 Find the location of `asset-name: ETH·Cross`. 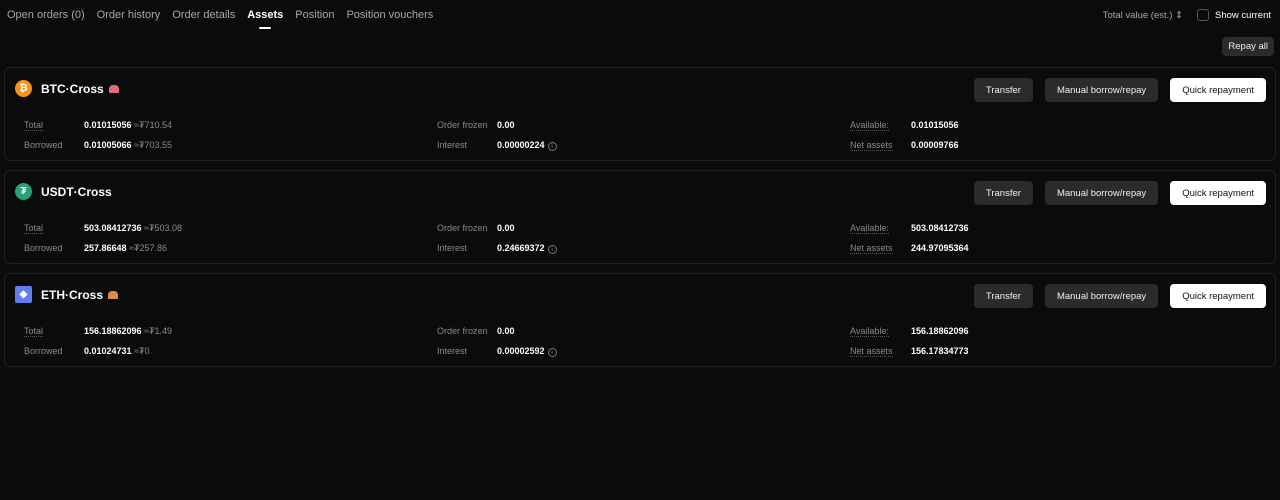

asset-name: ETH·Cross is located at coordinates (72, 294).